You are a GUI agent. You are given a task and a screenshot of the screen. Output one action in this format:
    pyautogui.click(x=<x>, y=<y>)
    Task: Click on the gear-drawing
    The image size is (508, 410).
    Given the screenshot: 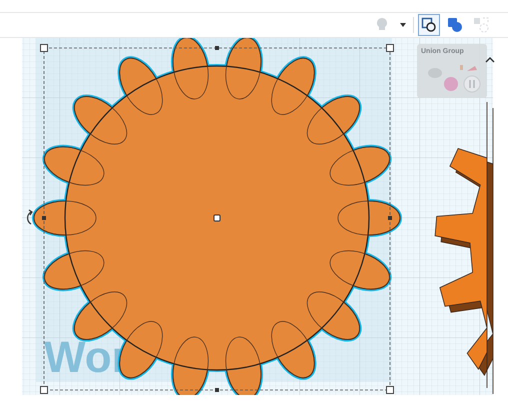 What is the action you would take?
    pyautogui.click(x=464, y=248)
    